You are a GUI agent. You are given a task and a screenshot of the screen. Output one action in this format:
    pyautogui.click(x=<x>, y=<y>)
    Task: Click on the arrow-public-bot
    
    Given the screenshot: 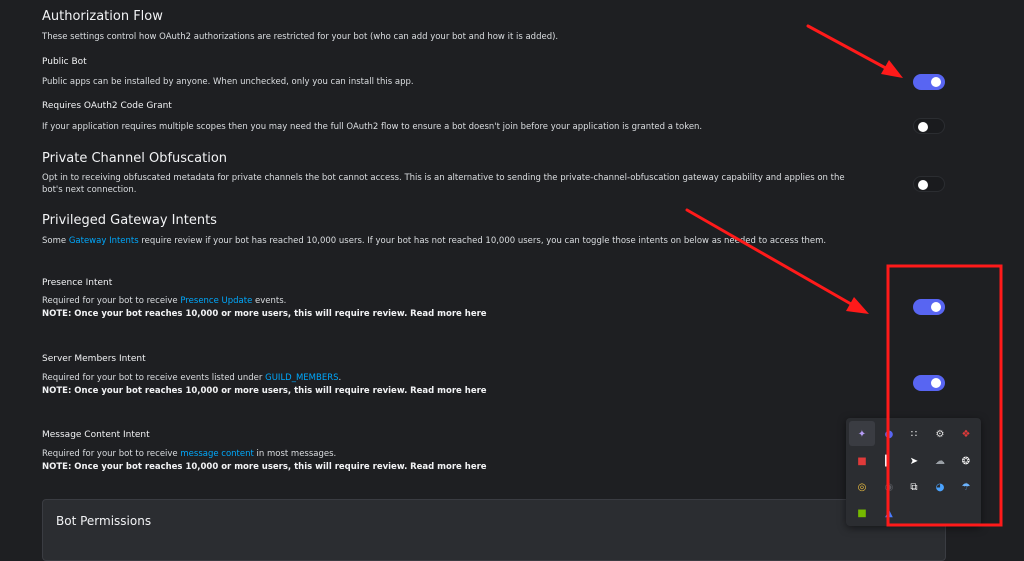 What is the action you would take?
    pyautogui.click(x=854, y=51)
    